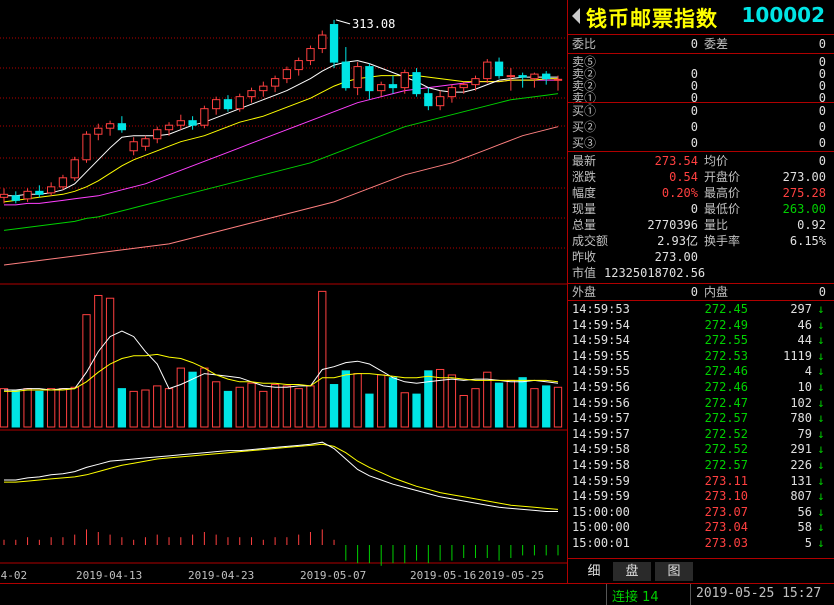 This screenshot has height=605, width=834. I want to click on tick-time: 15:00:01, so click(601, 543).